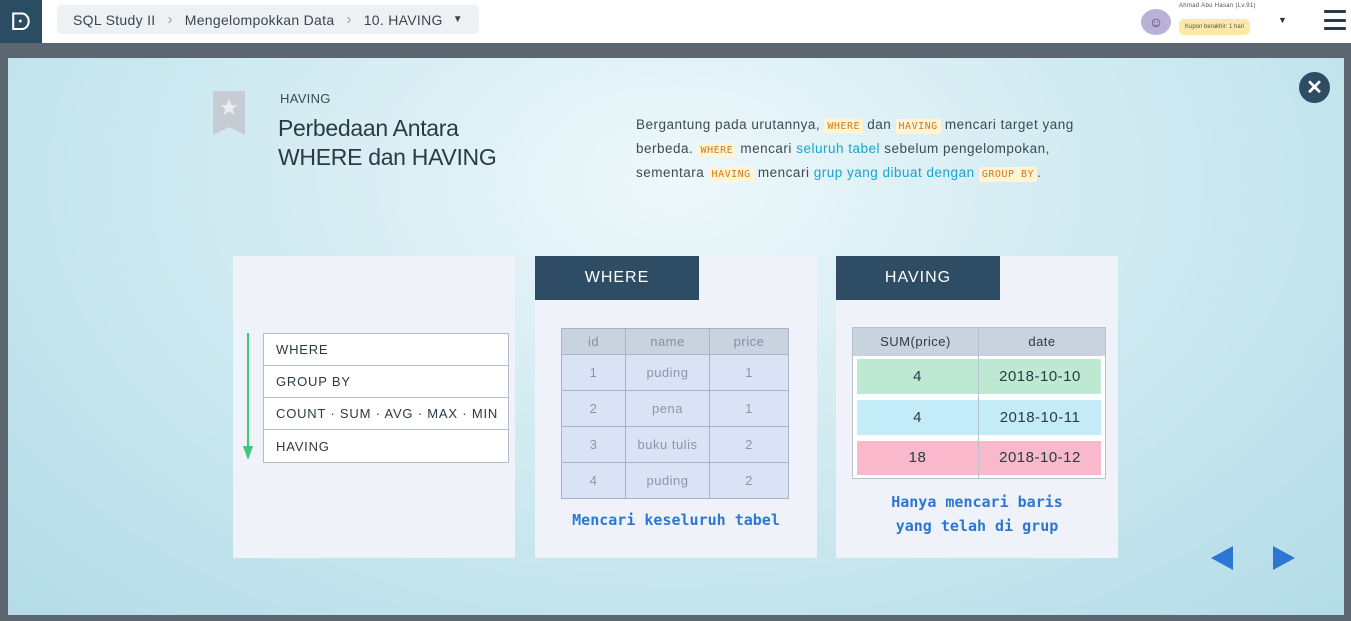  What do you see at coordinates (403, 20) in the screenshot?
I see `breadcrumb-lesson: 10. HAVING` at bounding box center [403, 20].